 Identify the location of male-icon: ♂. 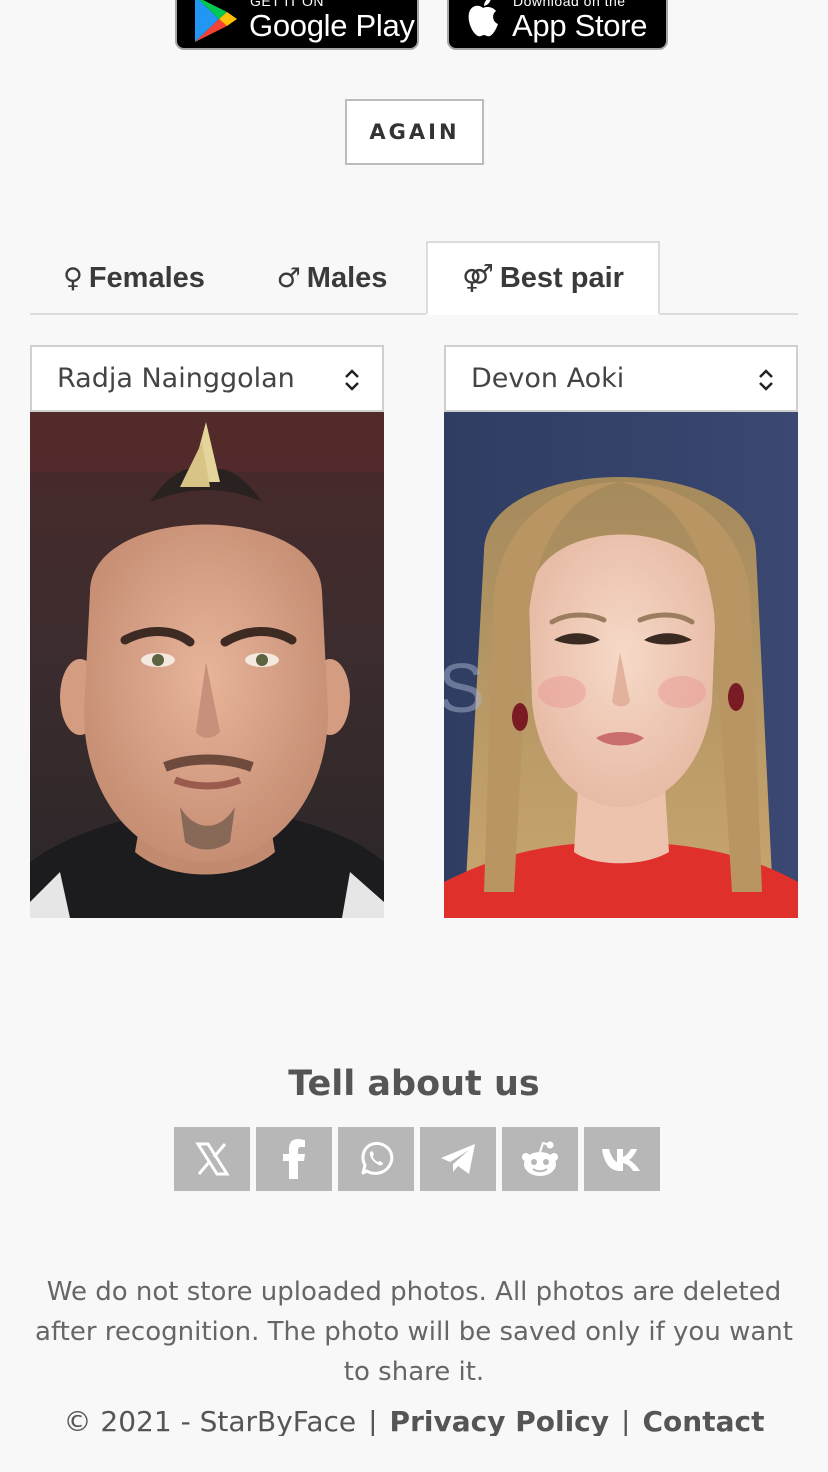
(288, 278).